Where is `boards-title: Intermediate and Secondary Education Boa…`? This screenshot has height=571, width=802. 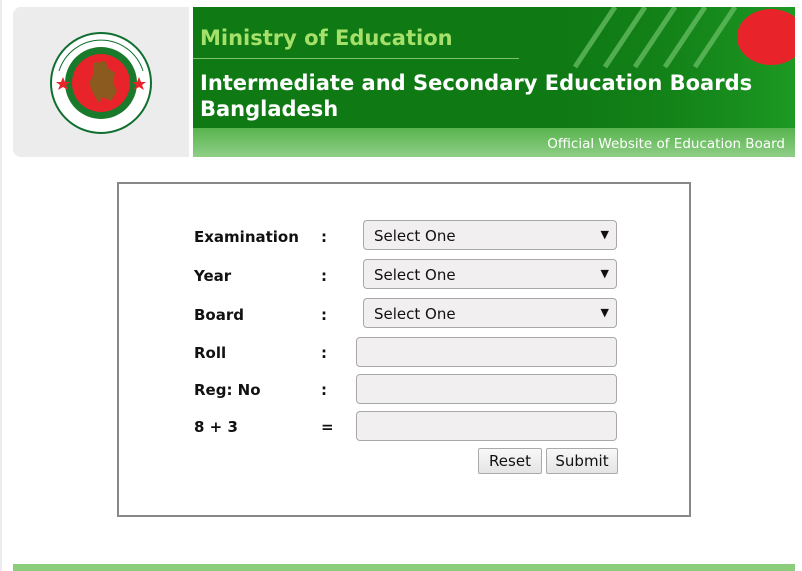 boards-title: Intermediate and Secondary Education Boa… is located at coordinates (476, 96).